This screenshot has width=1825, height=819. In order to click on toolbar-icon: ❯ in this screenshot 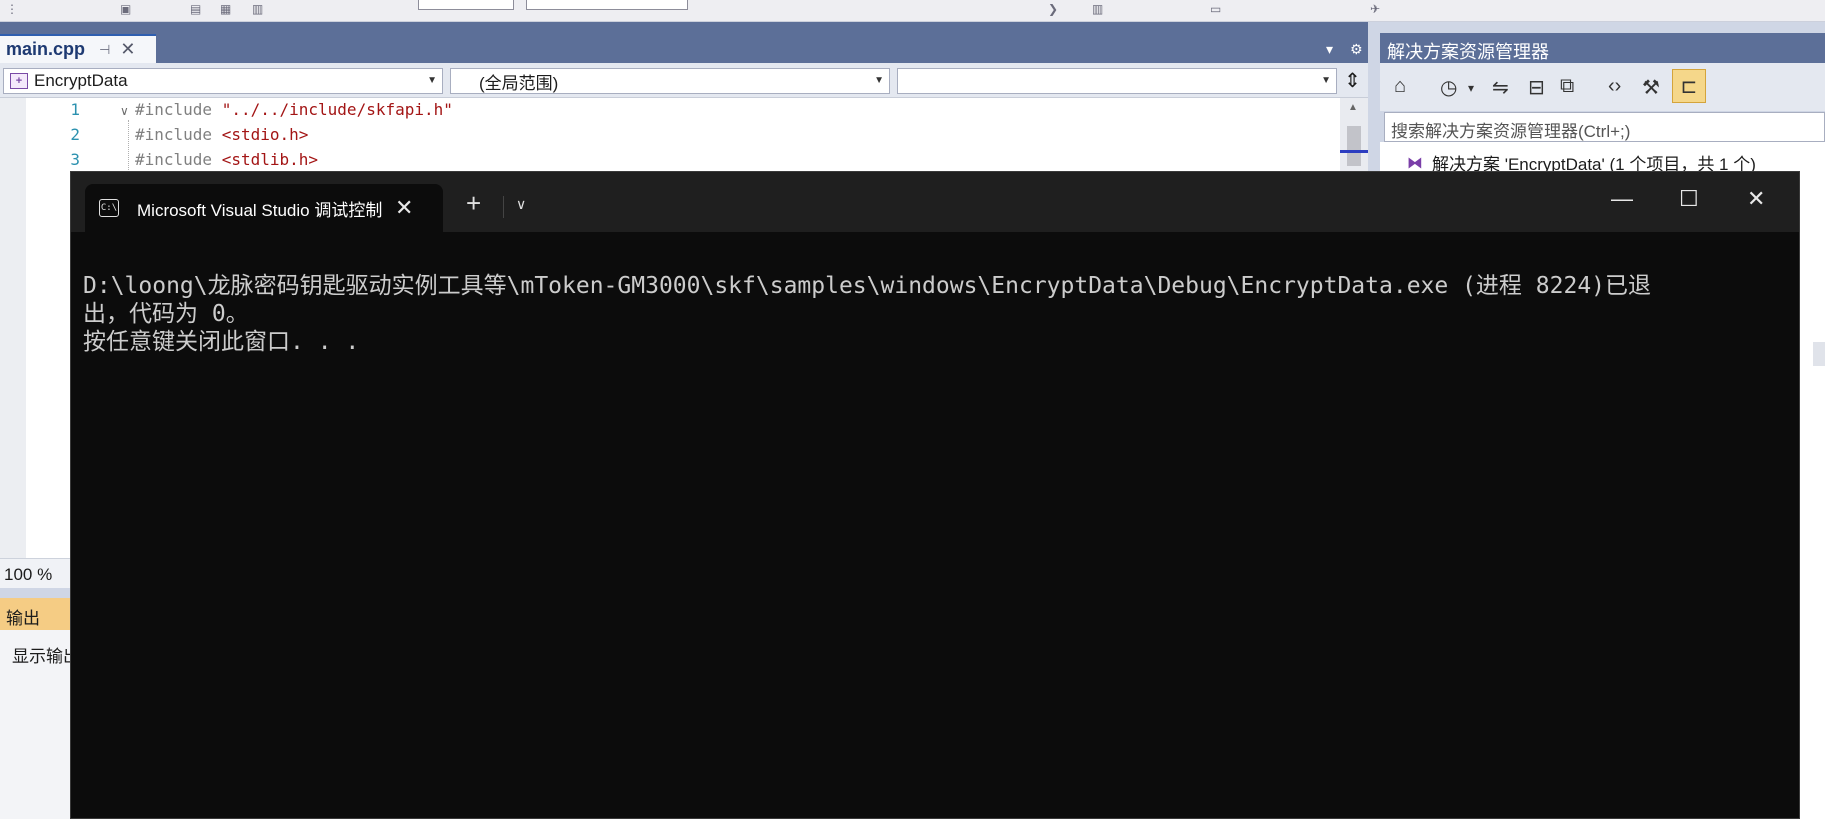, I will do `click(1053, 10)`.